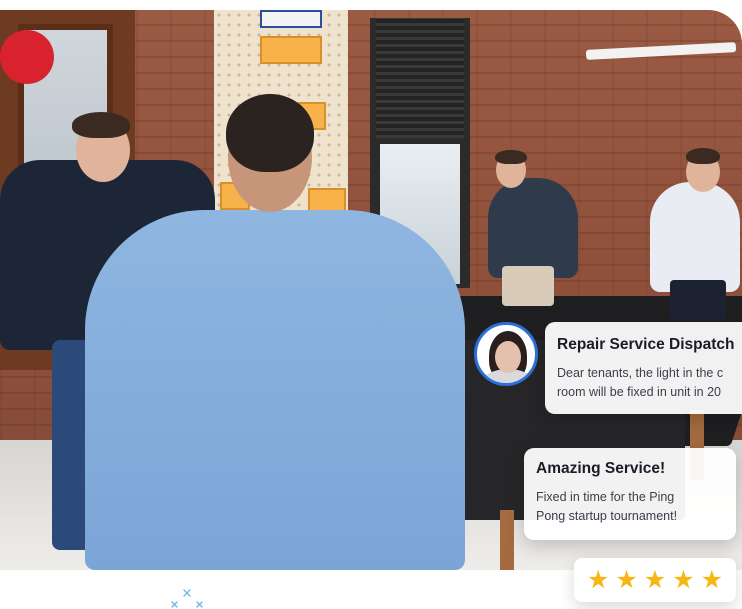 The image size is (742, 609). I want to click on avatar, so click(506, 354).